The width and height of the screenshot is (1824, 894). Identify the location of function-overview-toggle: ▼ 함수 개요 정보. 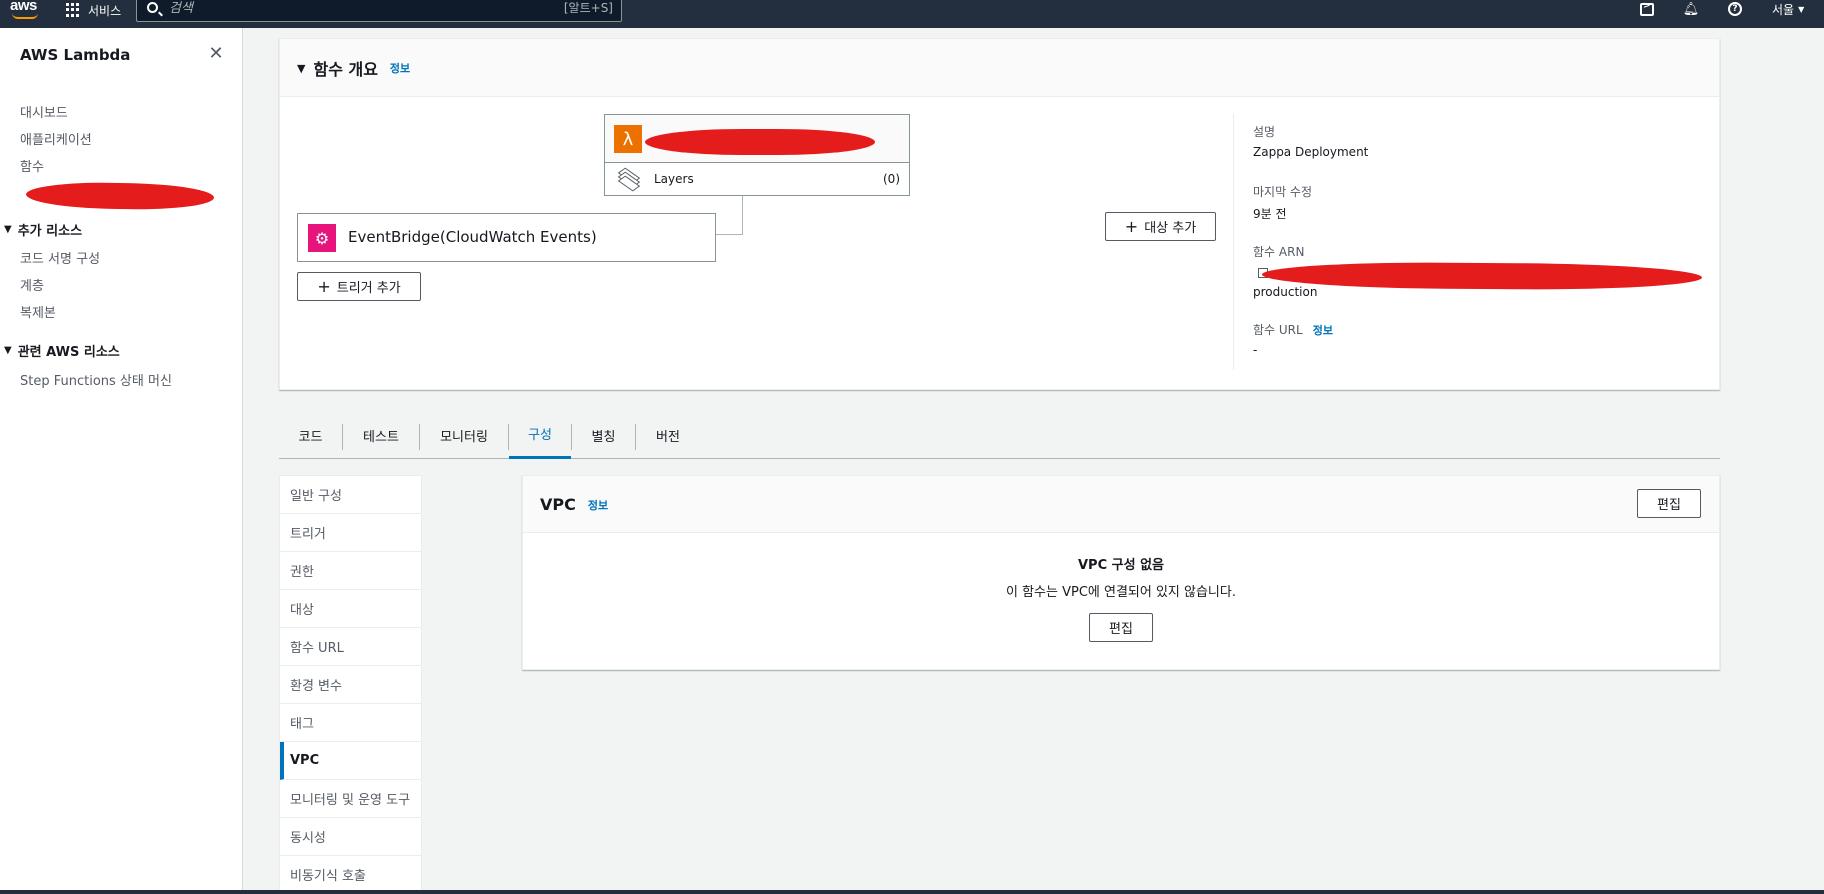
(353, 68).